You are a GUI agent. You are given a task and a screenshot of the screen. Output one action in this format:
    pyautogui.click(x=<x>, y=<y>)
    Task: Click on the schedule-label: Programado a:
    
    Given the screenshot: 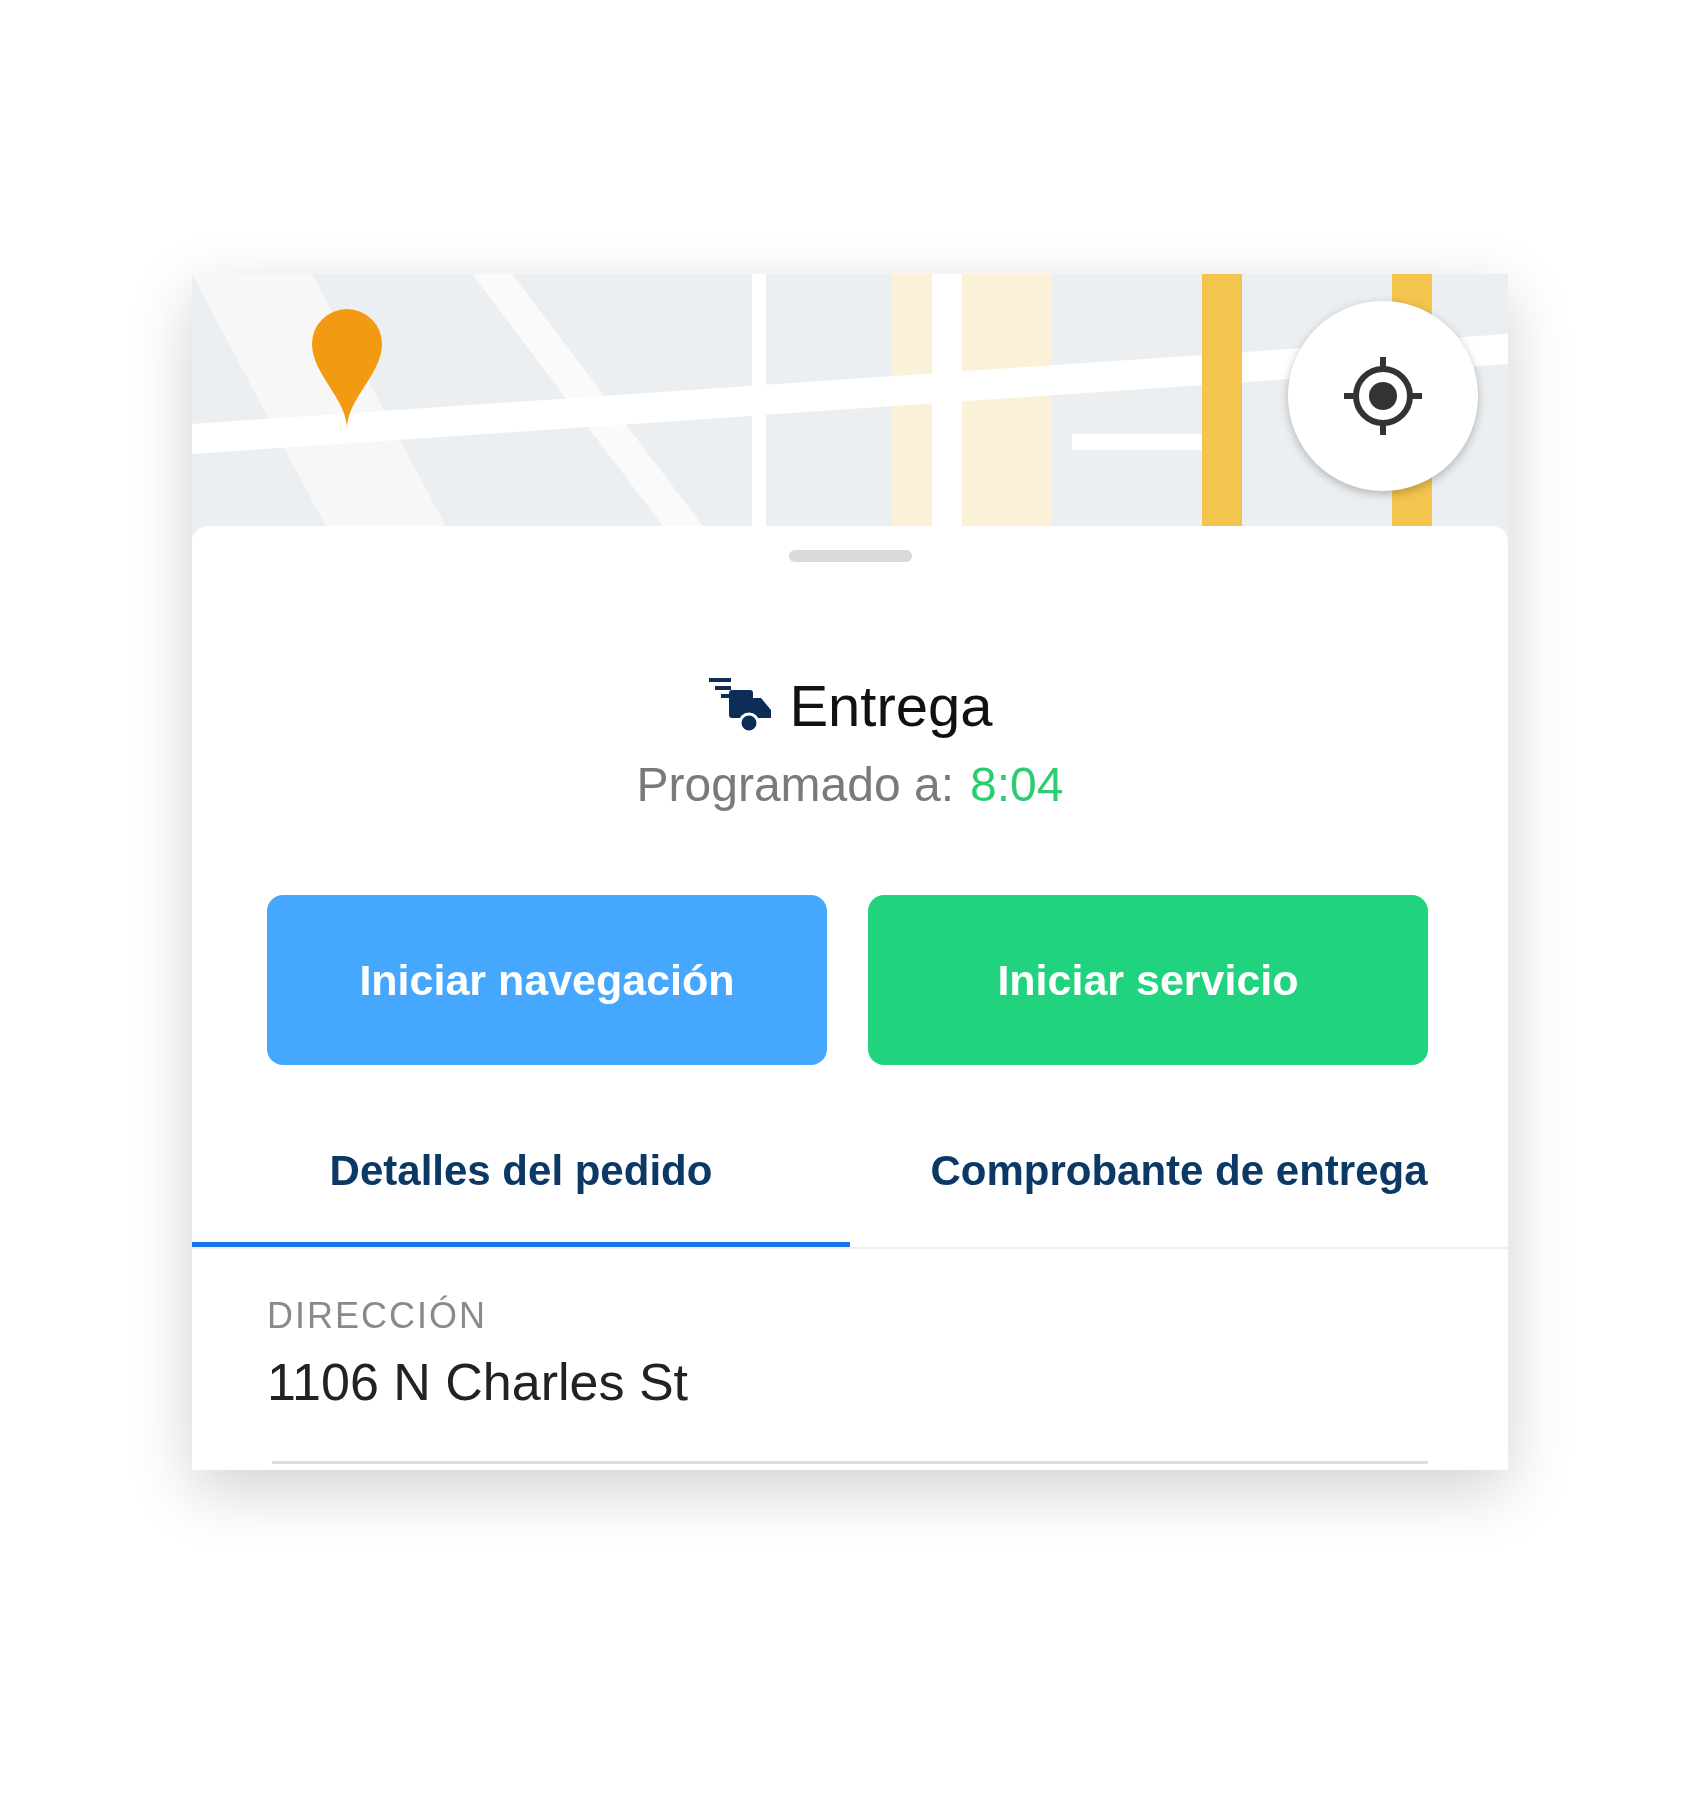 What is the action you would take?
    pyautogui.click(x=795, y=785)
    